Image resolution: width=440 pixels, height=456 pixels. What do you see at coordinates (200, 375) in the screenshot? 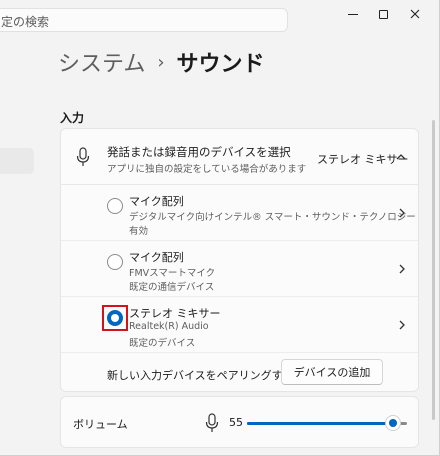
I see `pair-device-text: 新しい入力デバイスをペアリングする` at bounding box center [200, 375].